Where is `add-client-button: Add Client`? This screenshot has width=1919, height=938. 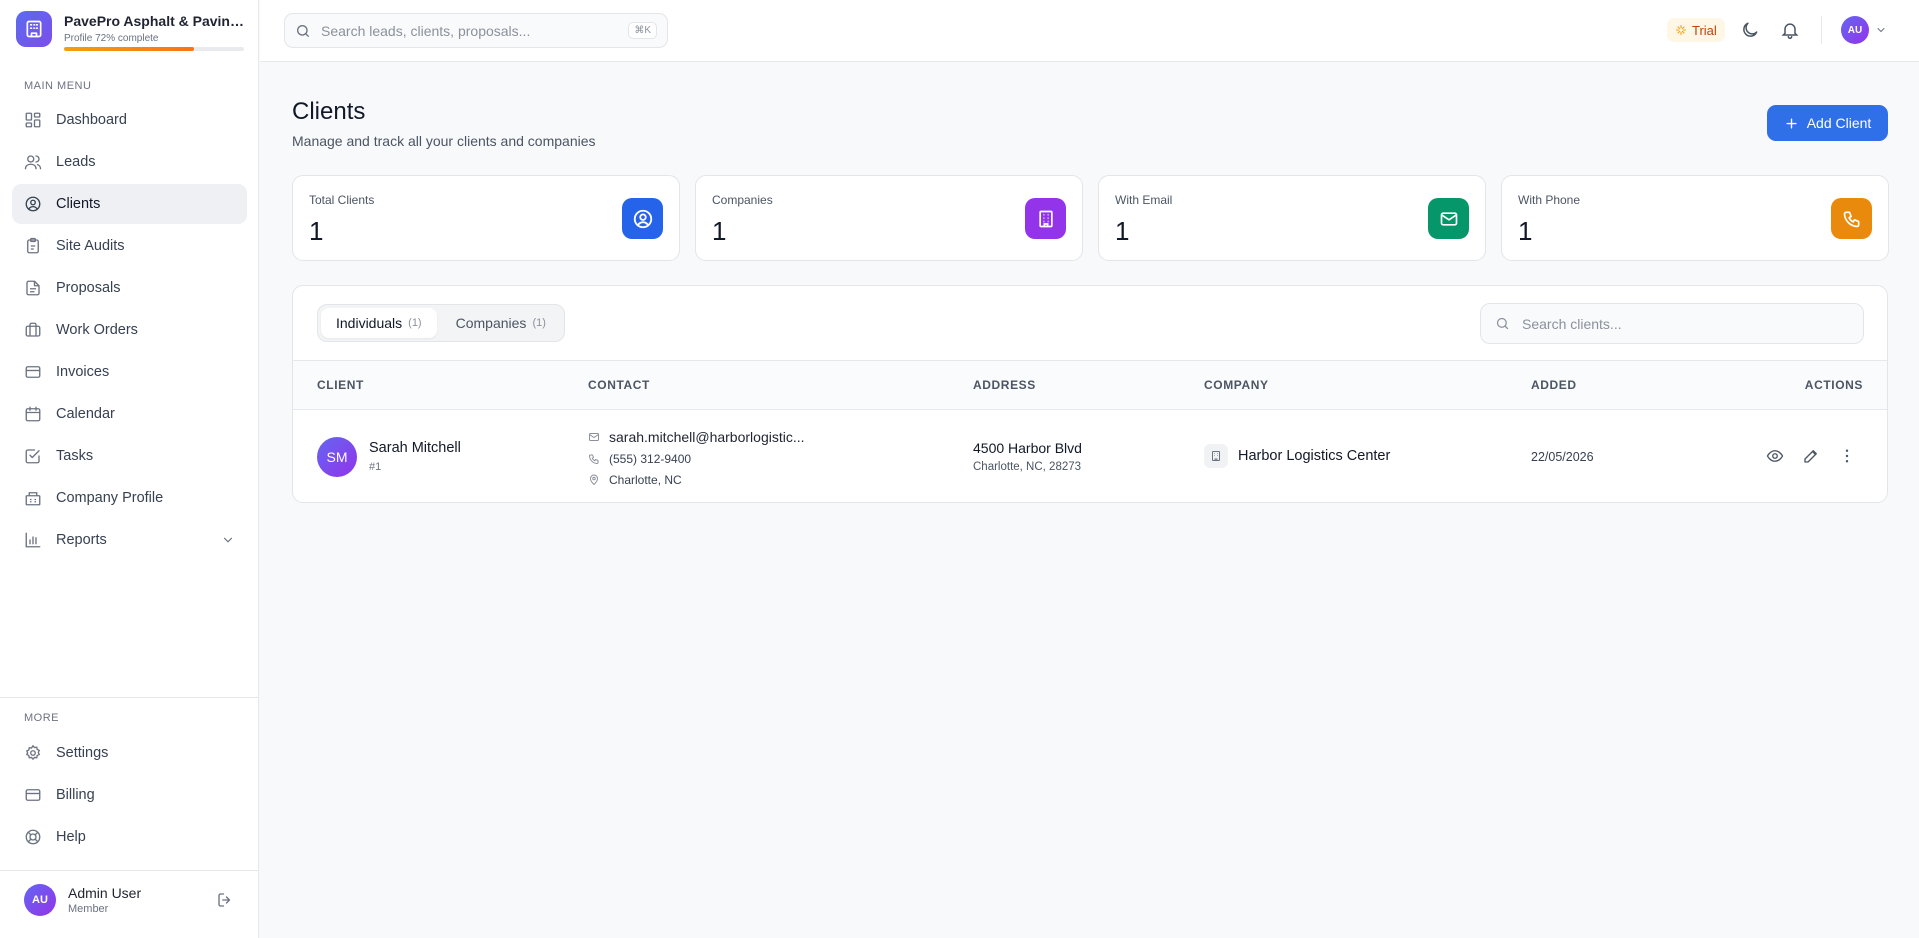 add-client-button: Add Client is located at coordinates (1827, 123).